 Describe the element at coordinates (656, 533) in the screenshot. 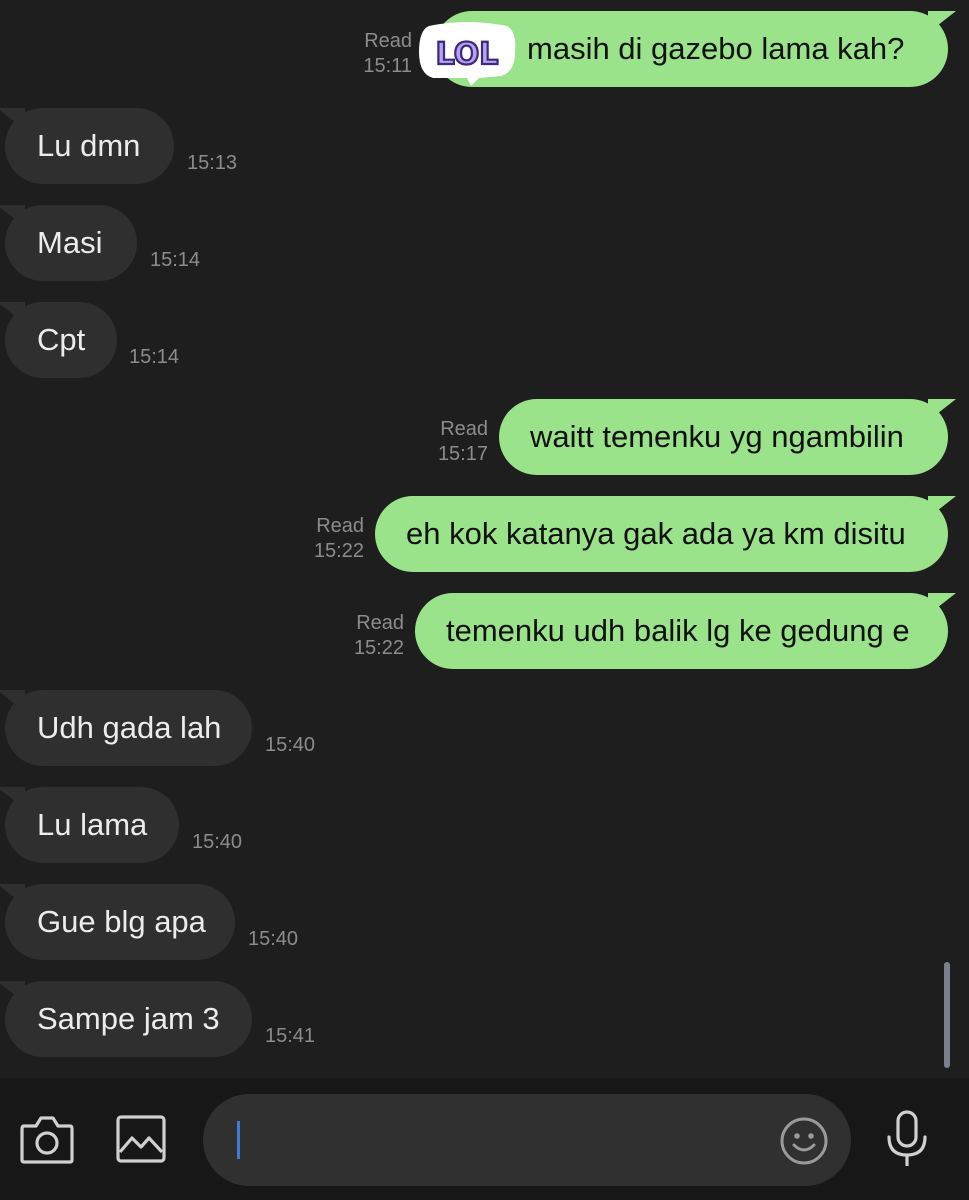

I see `message-text: eh kok katanya gak ada ya km disitu` at that location.